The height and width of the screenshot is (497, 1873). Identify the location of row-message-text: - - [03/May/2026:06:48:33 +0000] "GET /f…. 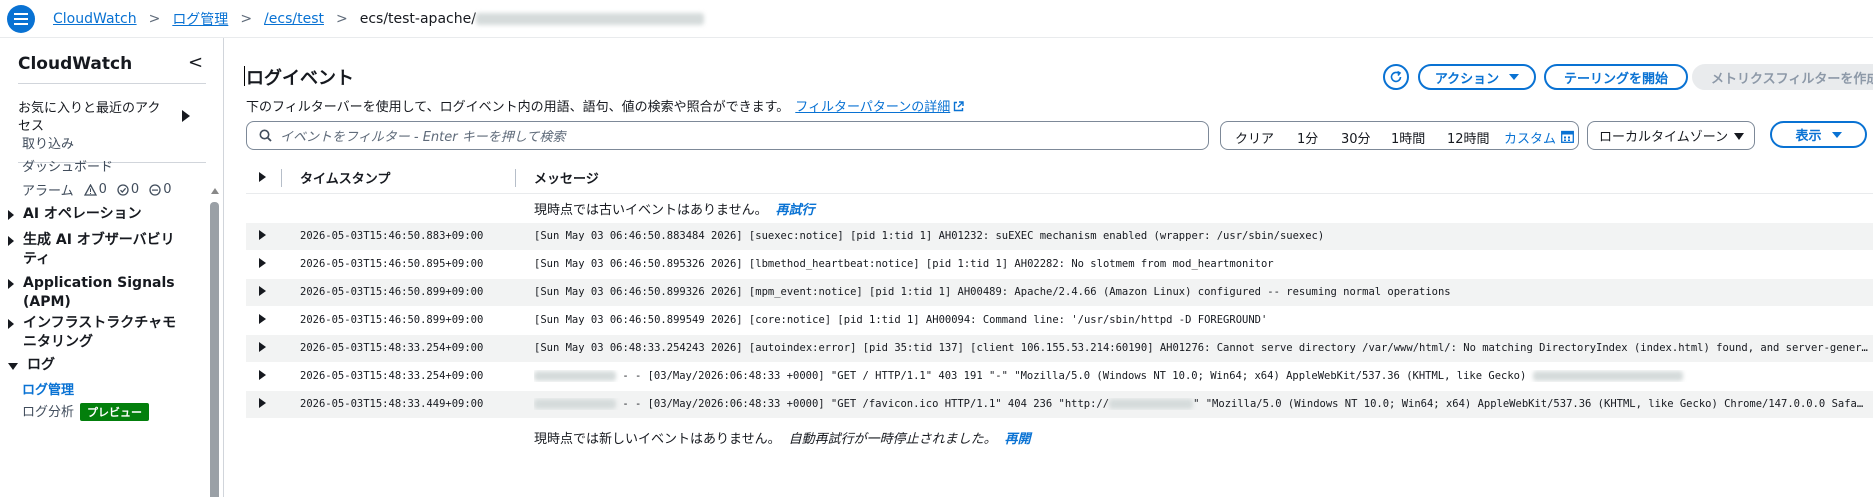
(863, 404).